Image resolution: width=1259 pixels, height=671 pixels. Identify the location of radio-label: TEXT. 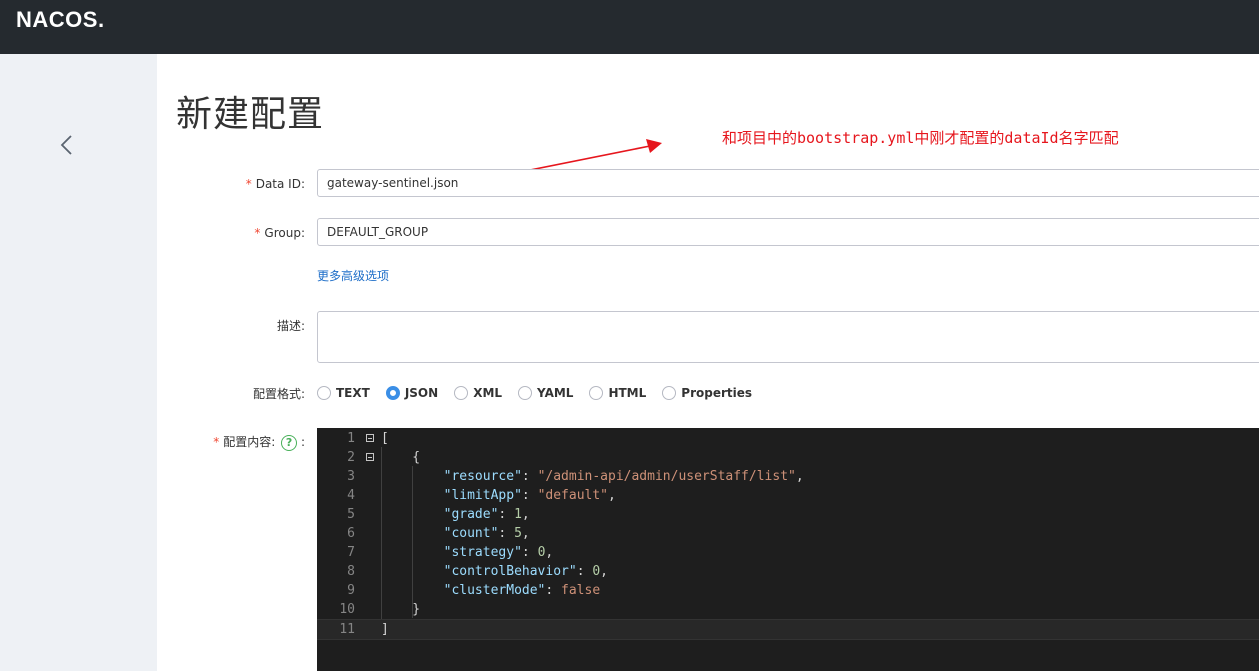
(353, 393).